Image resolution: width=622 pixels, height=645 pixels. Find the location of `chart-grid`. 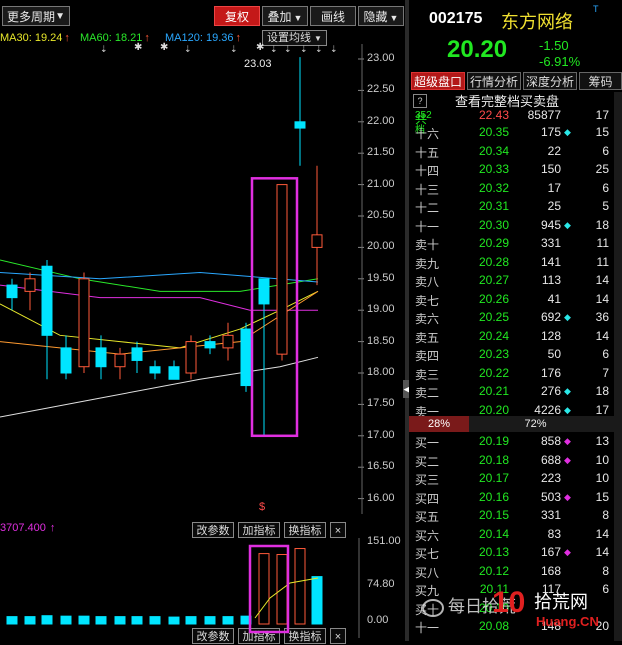

chart-grid is located at coordinates (361, 279).